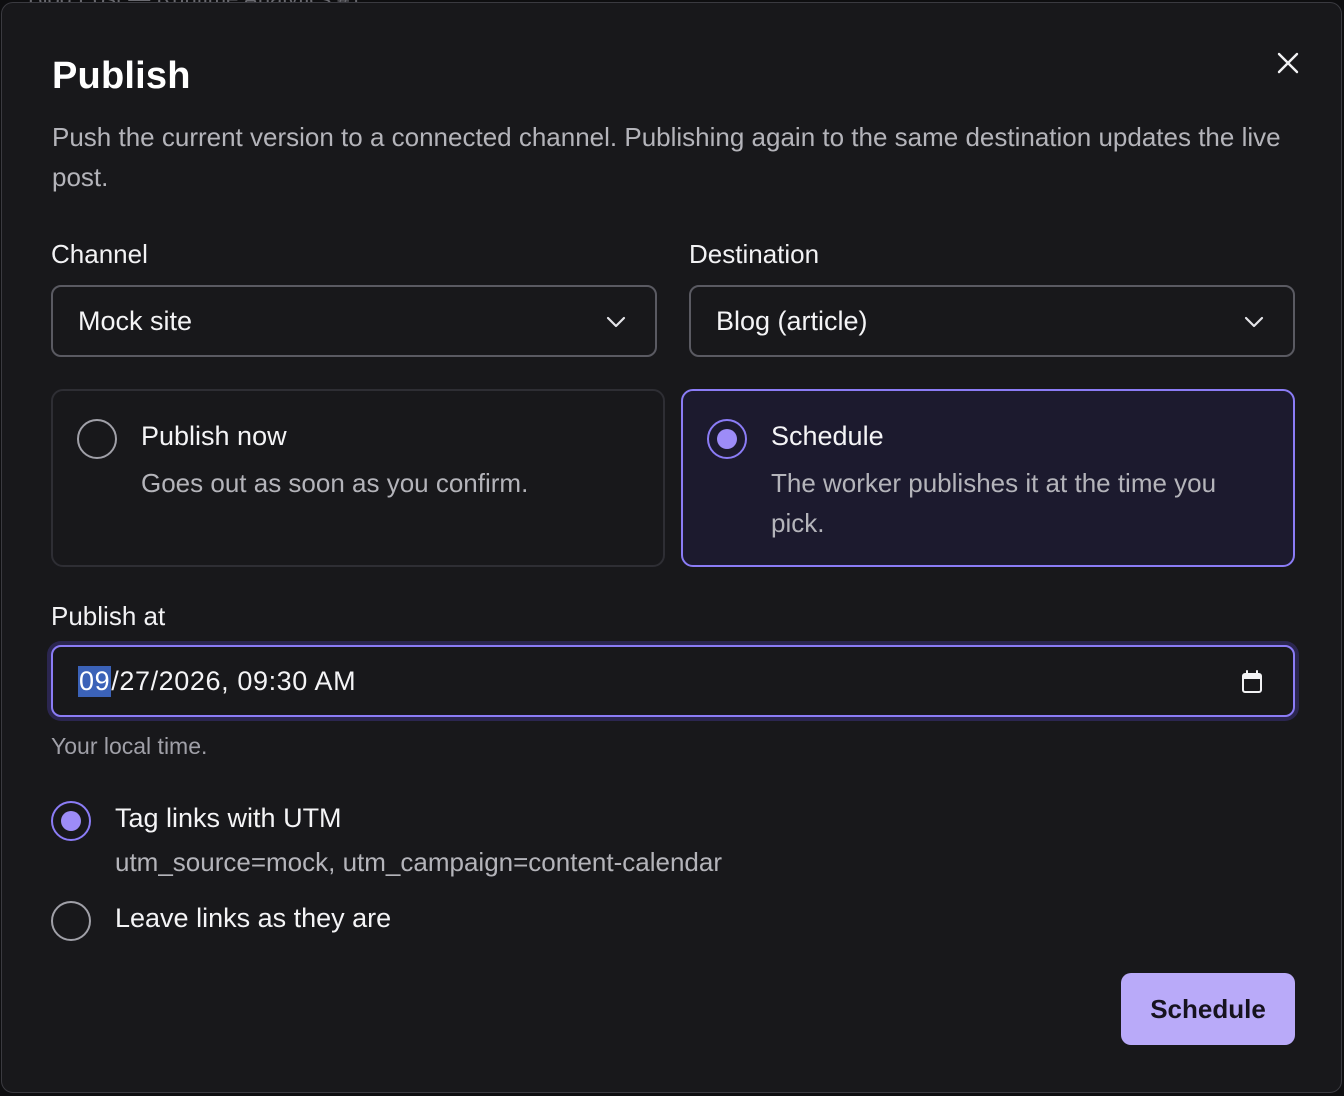 The width and height of the screenshot is (1344, 1096). I want to click on datetime-rest: /27/2026, 09:30 AM, so click(233, 681).